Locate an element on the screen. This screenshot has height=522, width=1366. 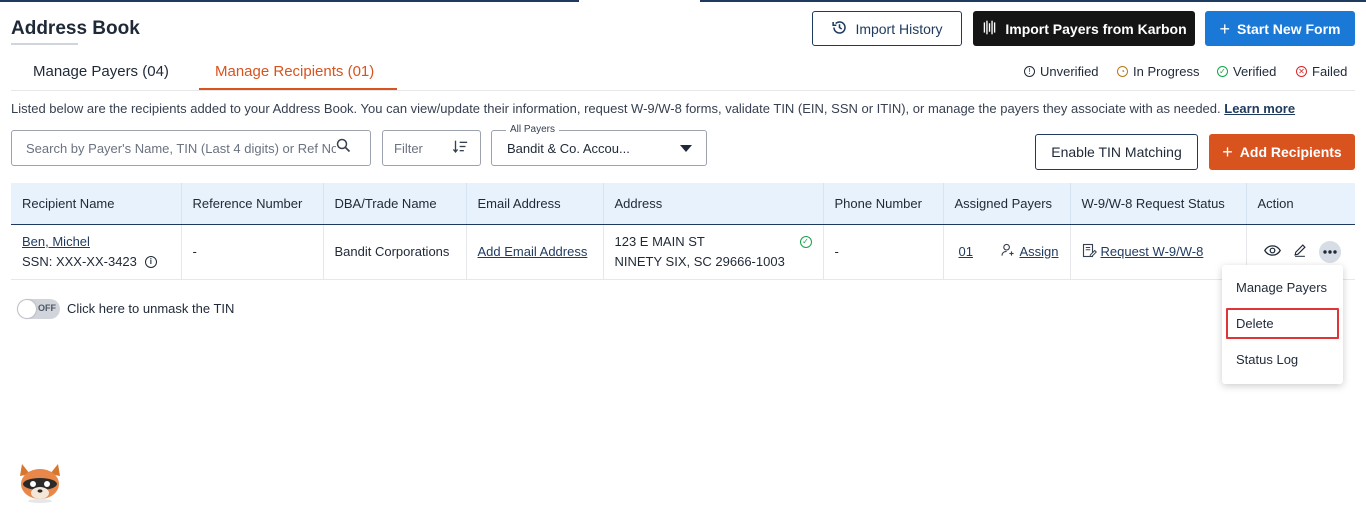
search-icon is located at coordinates (343, 148).